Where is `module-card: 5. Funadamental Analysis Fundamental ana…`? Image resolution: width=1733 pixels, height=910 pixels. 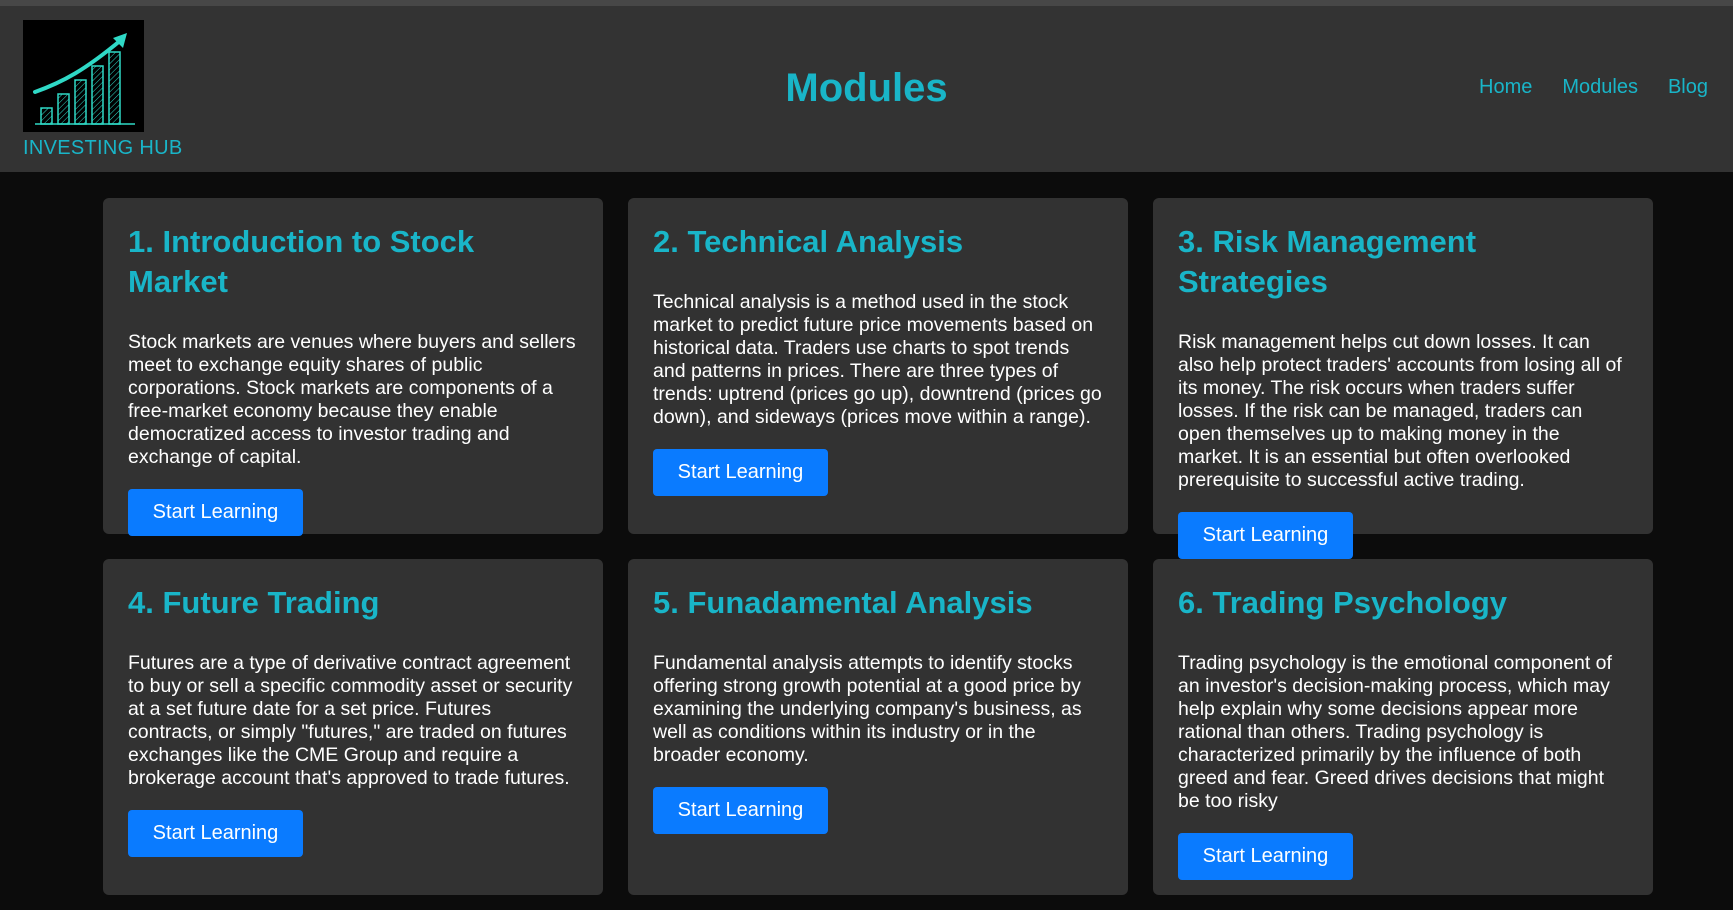 module-card: 5. Funadamental Analysis Fundamental ana… is located at coordinates (878, 727).